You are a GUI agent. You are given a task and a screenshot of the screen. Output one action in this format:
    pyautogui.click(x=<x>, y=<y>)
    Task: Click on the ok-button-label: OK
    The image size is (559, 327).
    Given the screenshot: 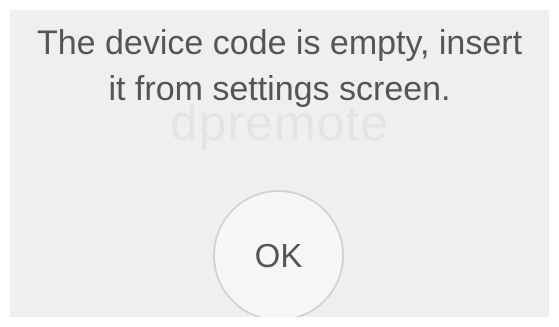 What is the action you would take?
    pyautogui.click(x=278, y=255)
    